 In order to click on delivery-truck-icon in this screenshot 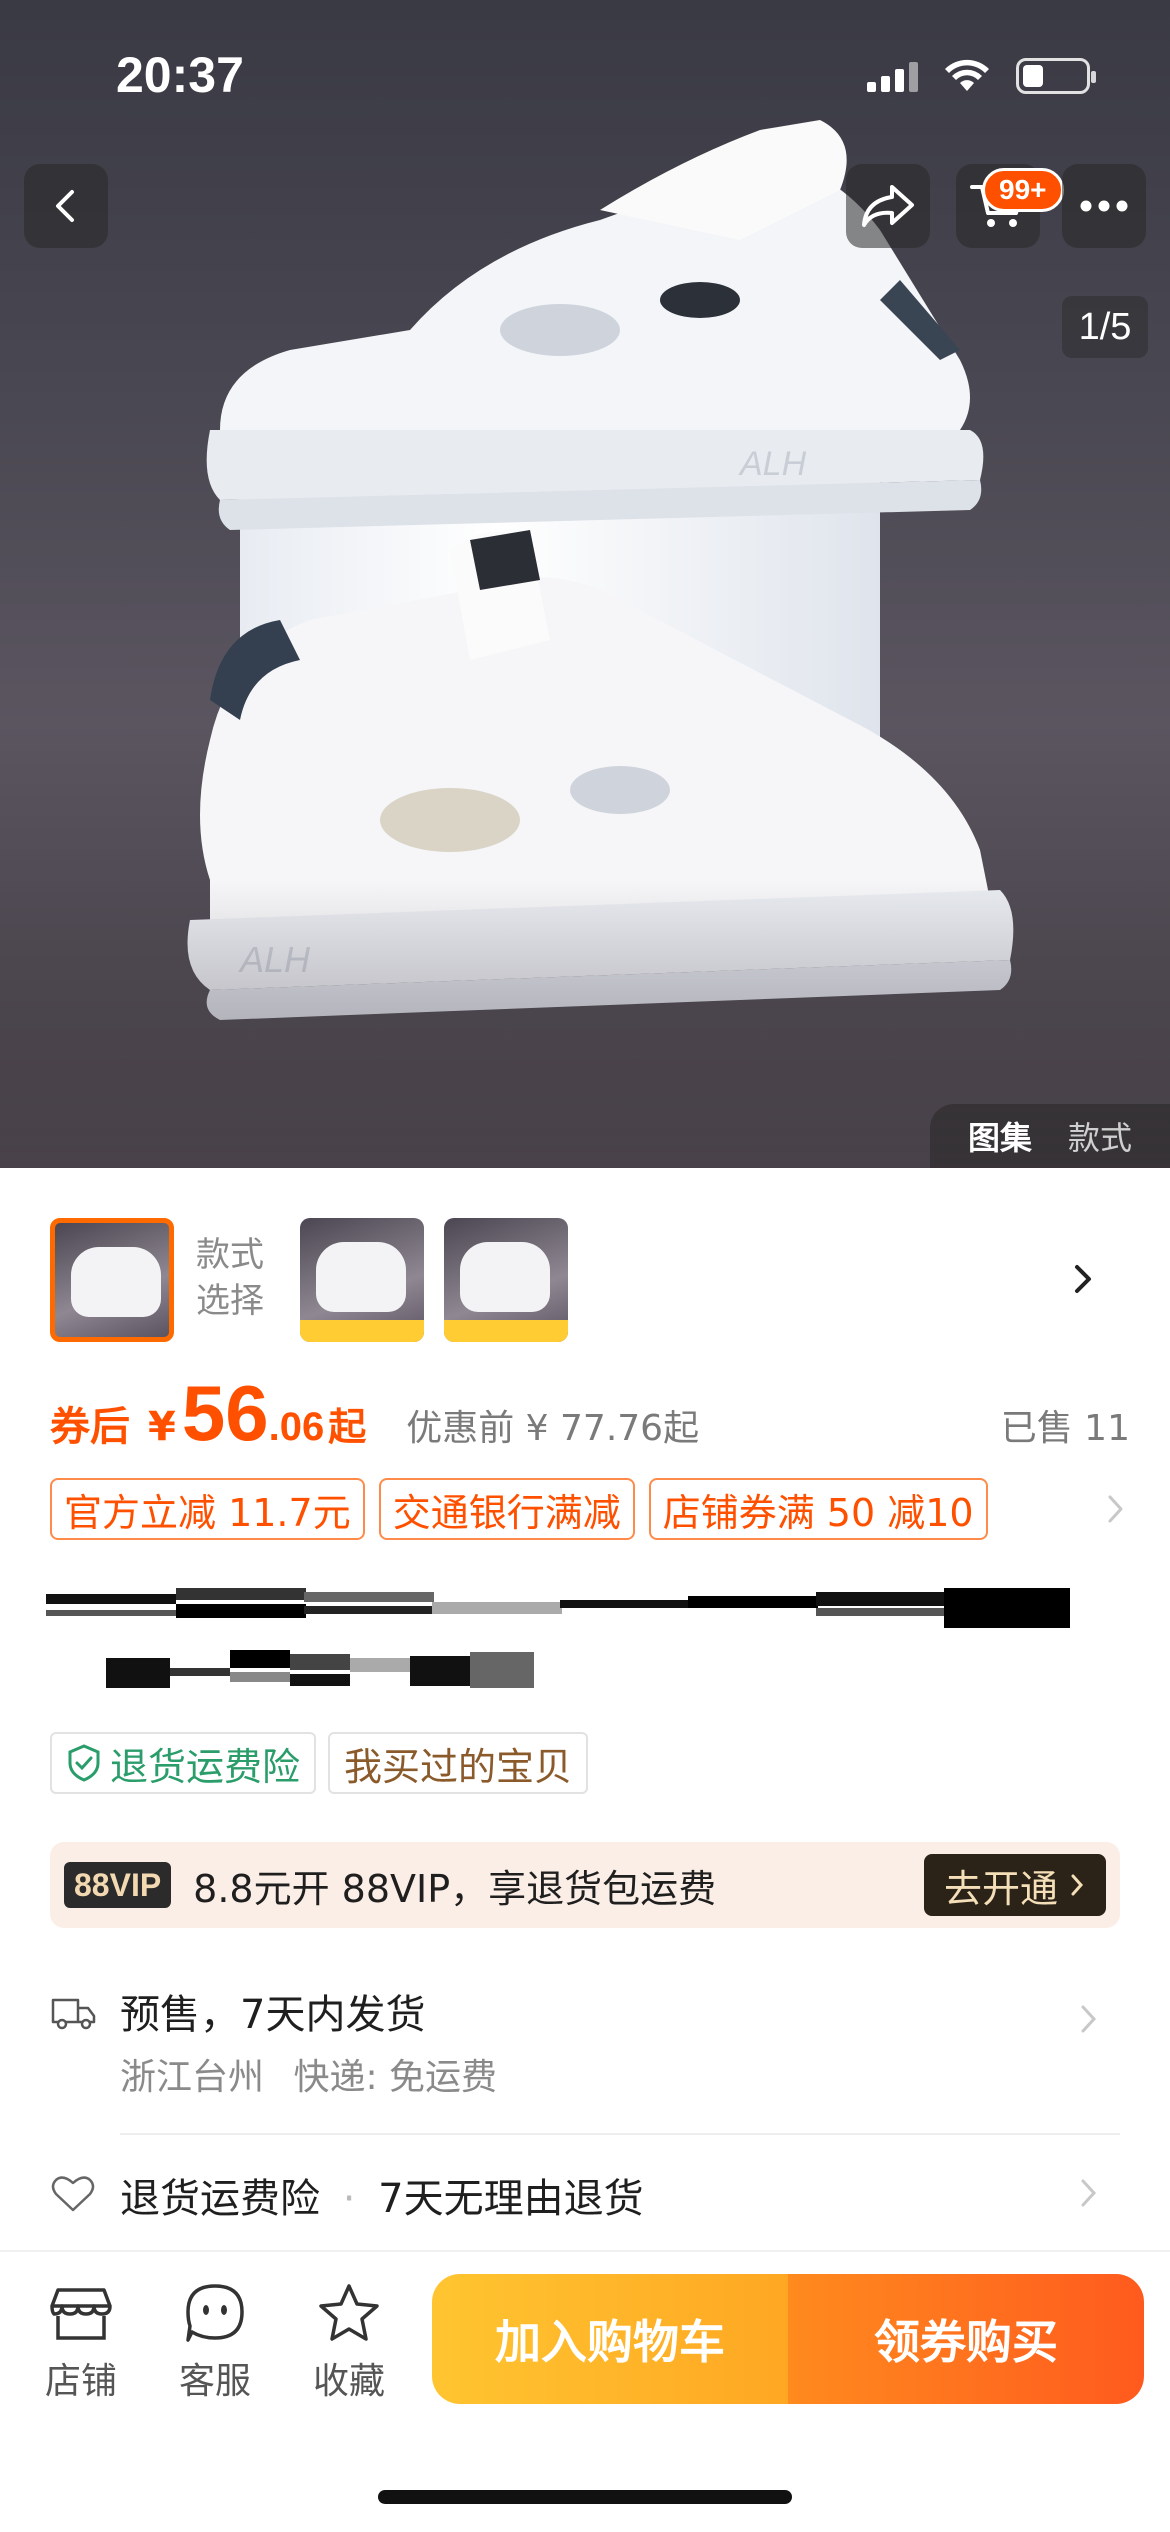, I will do `click(73, 2014)`.